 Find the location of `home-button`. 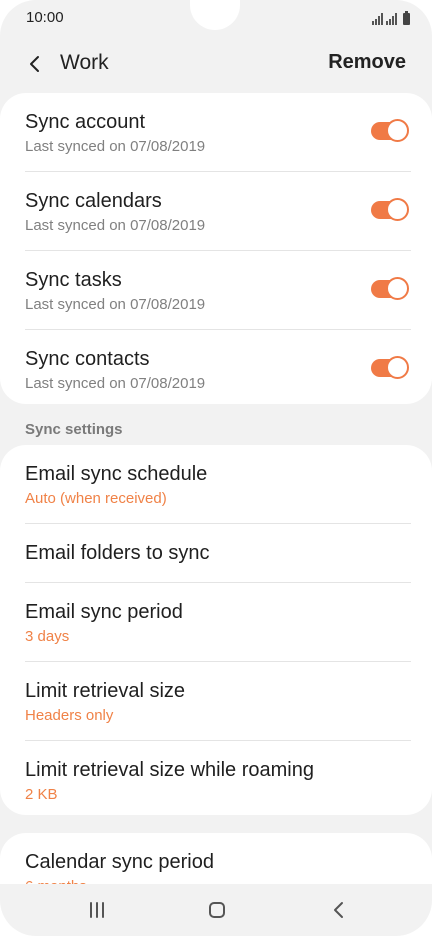

home-button is located at coordinates (217, 910).